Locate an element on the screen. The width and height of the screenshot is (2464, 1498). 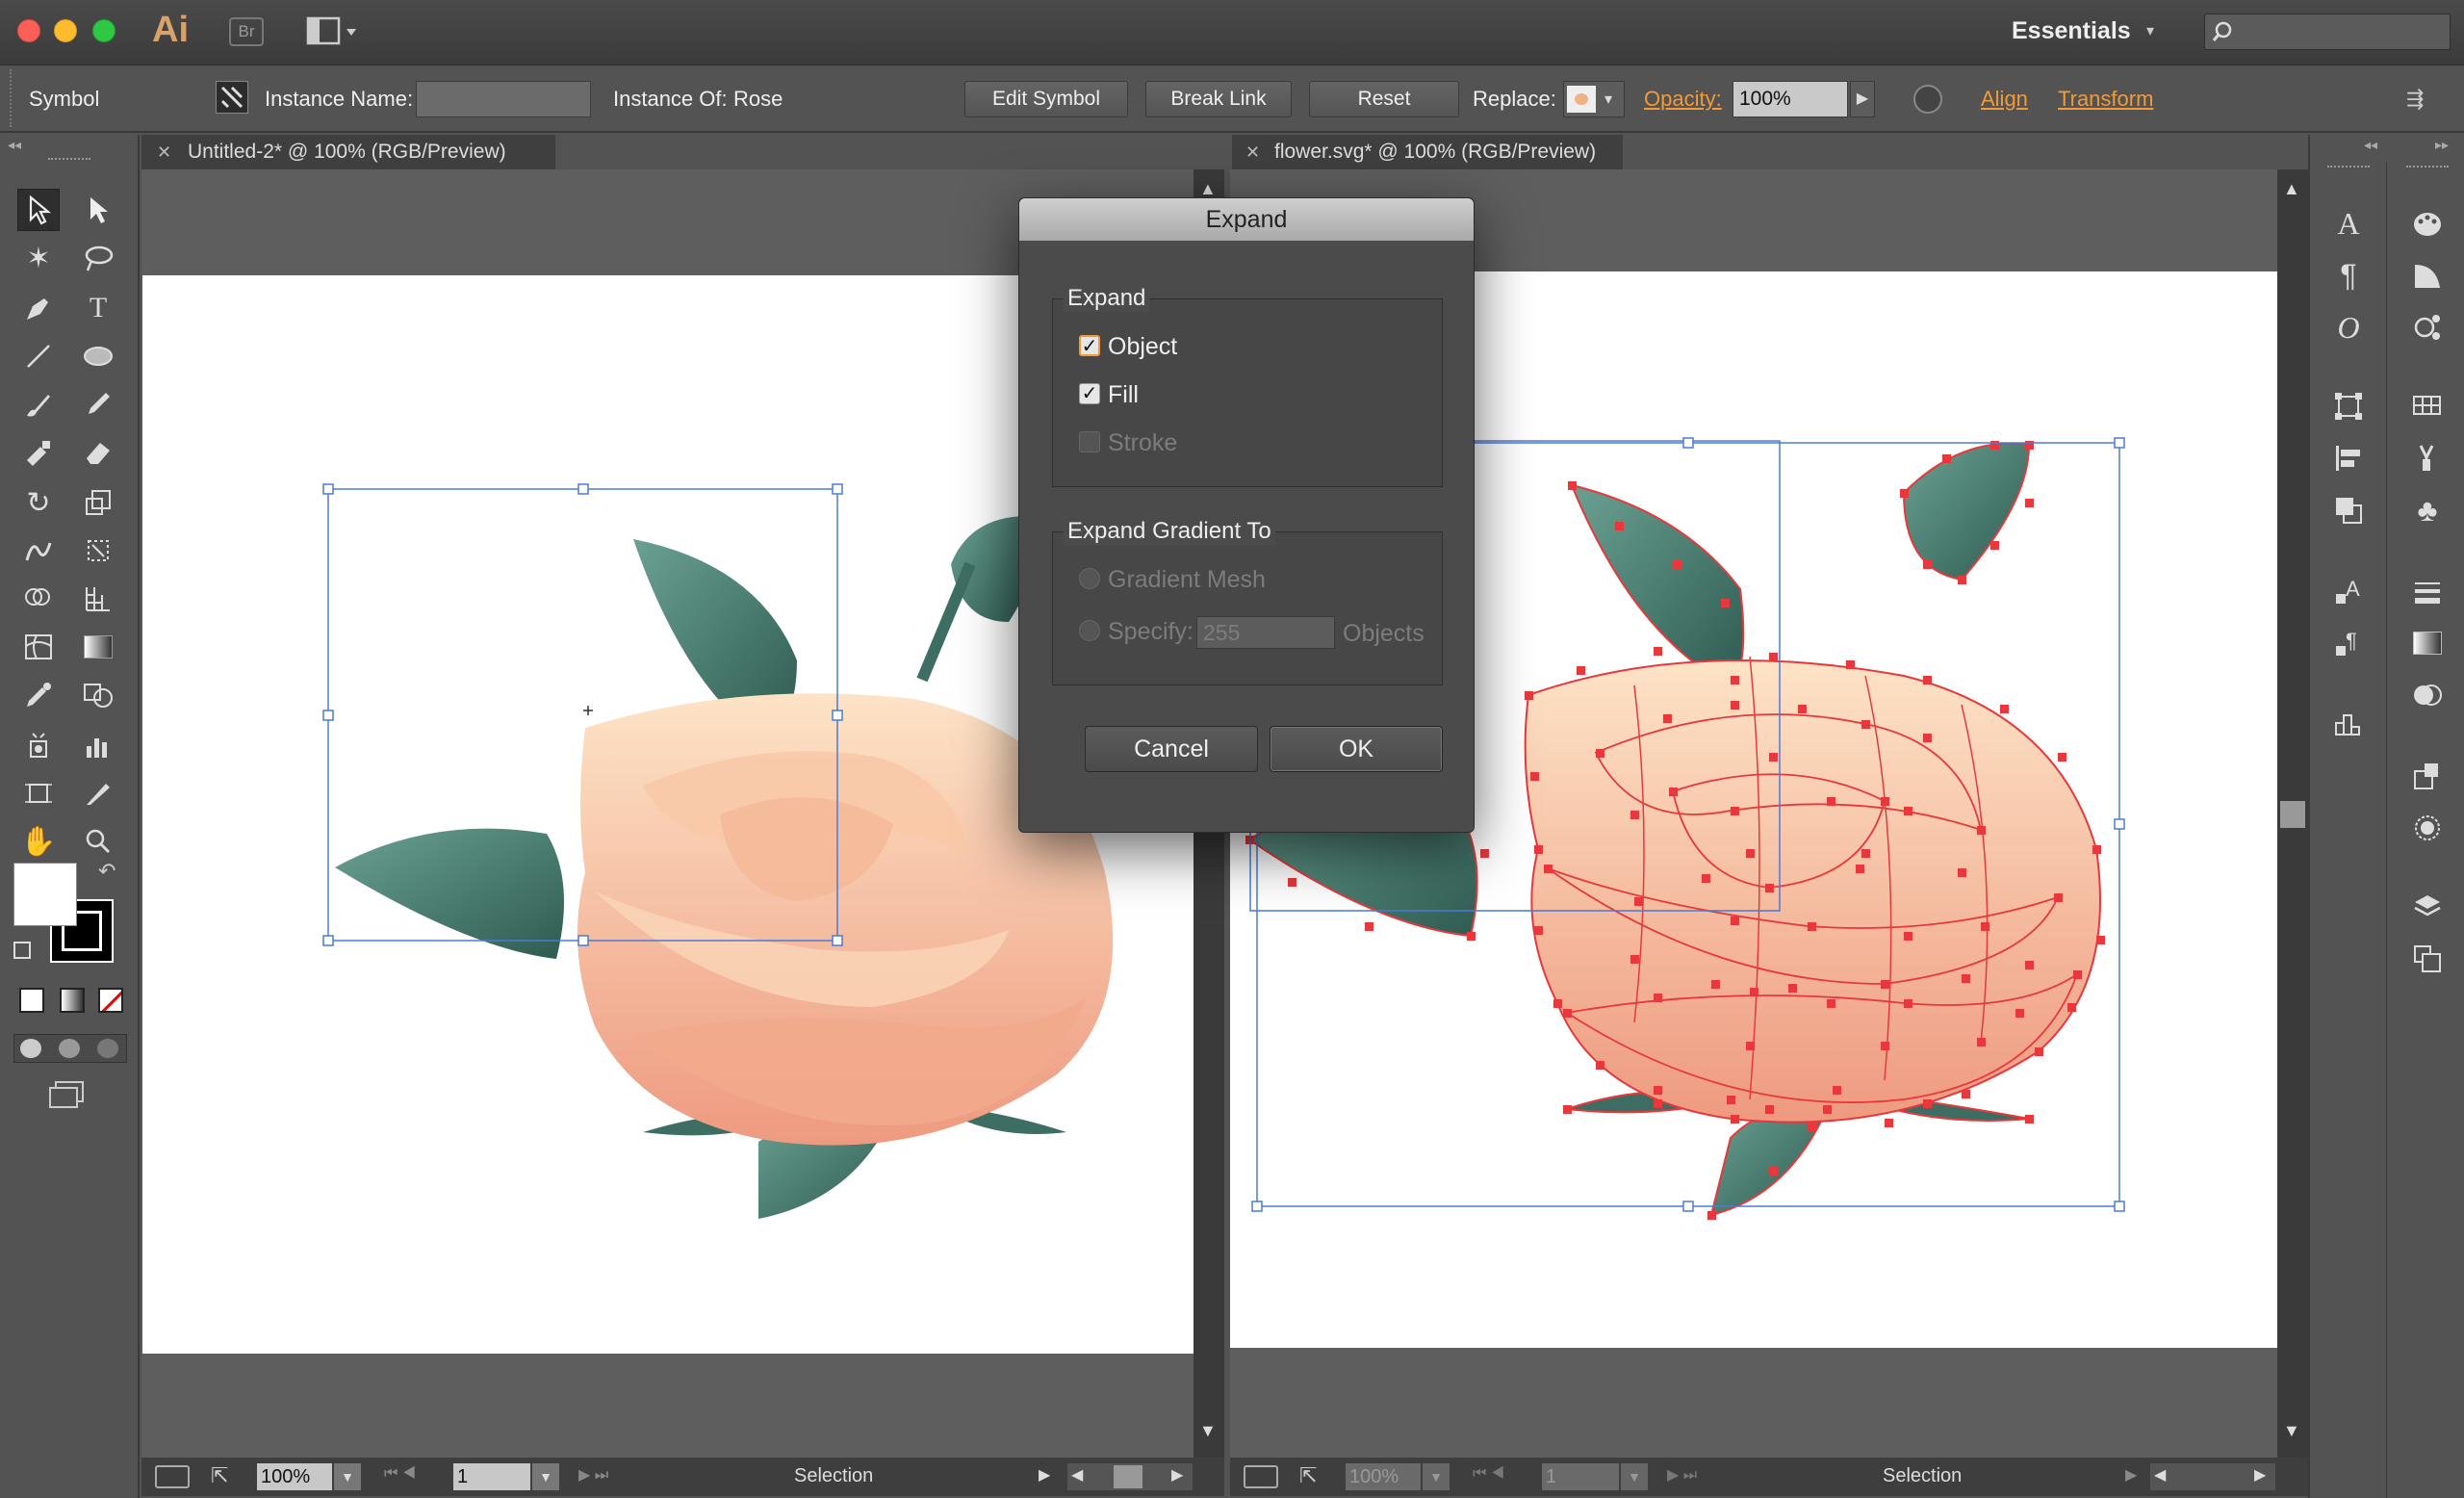
stroke-panel-icon is located at coordinates (2427, 591).